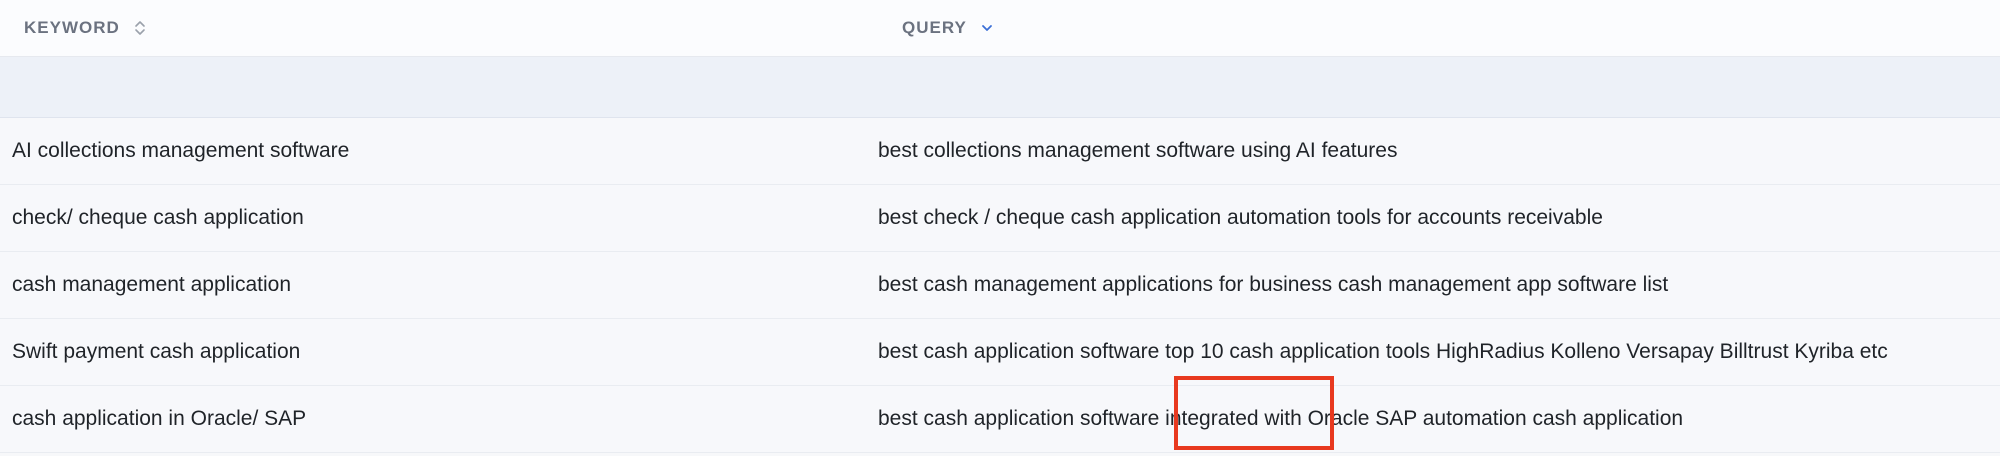 This screenshot has width=2000, height=456. What do you see at coordinates (1000, 87) in the screenshot?
I see `filter-row` at bounding box center [1000, 87].